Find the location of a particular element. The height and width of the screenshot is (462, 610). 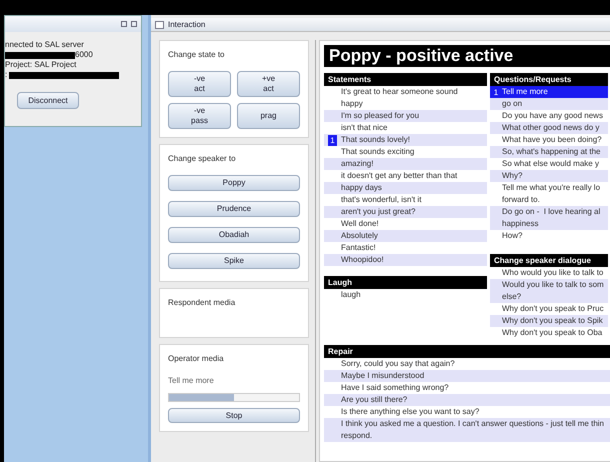

list-item-text: it doesn't get any better than that is located at coordinates (399, 176).